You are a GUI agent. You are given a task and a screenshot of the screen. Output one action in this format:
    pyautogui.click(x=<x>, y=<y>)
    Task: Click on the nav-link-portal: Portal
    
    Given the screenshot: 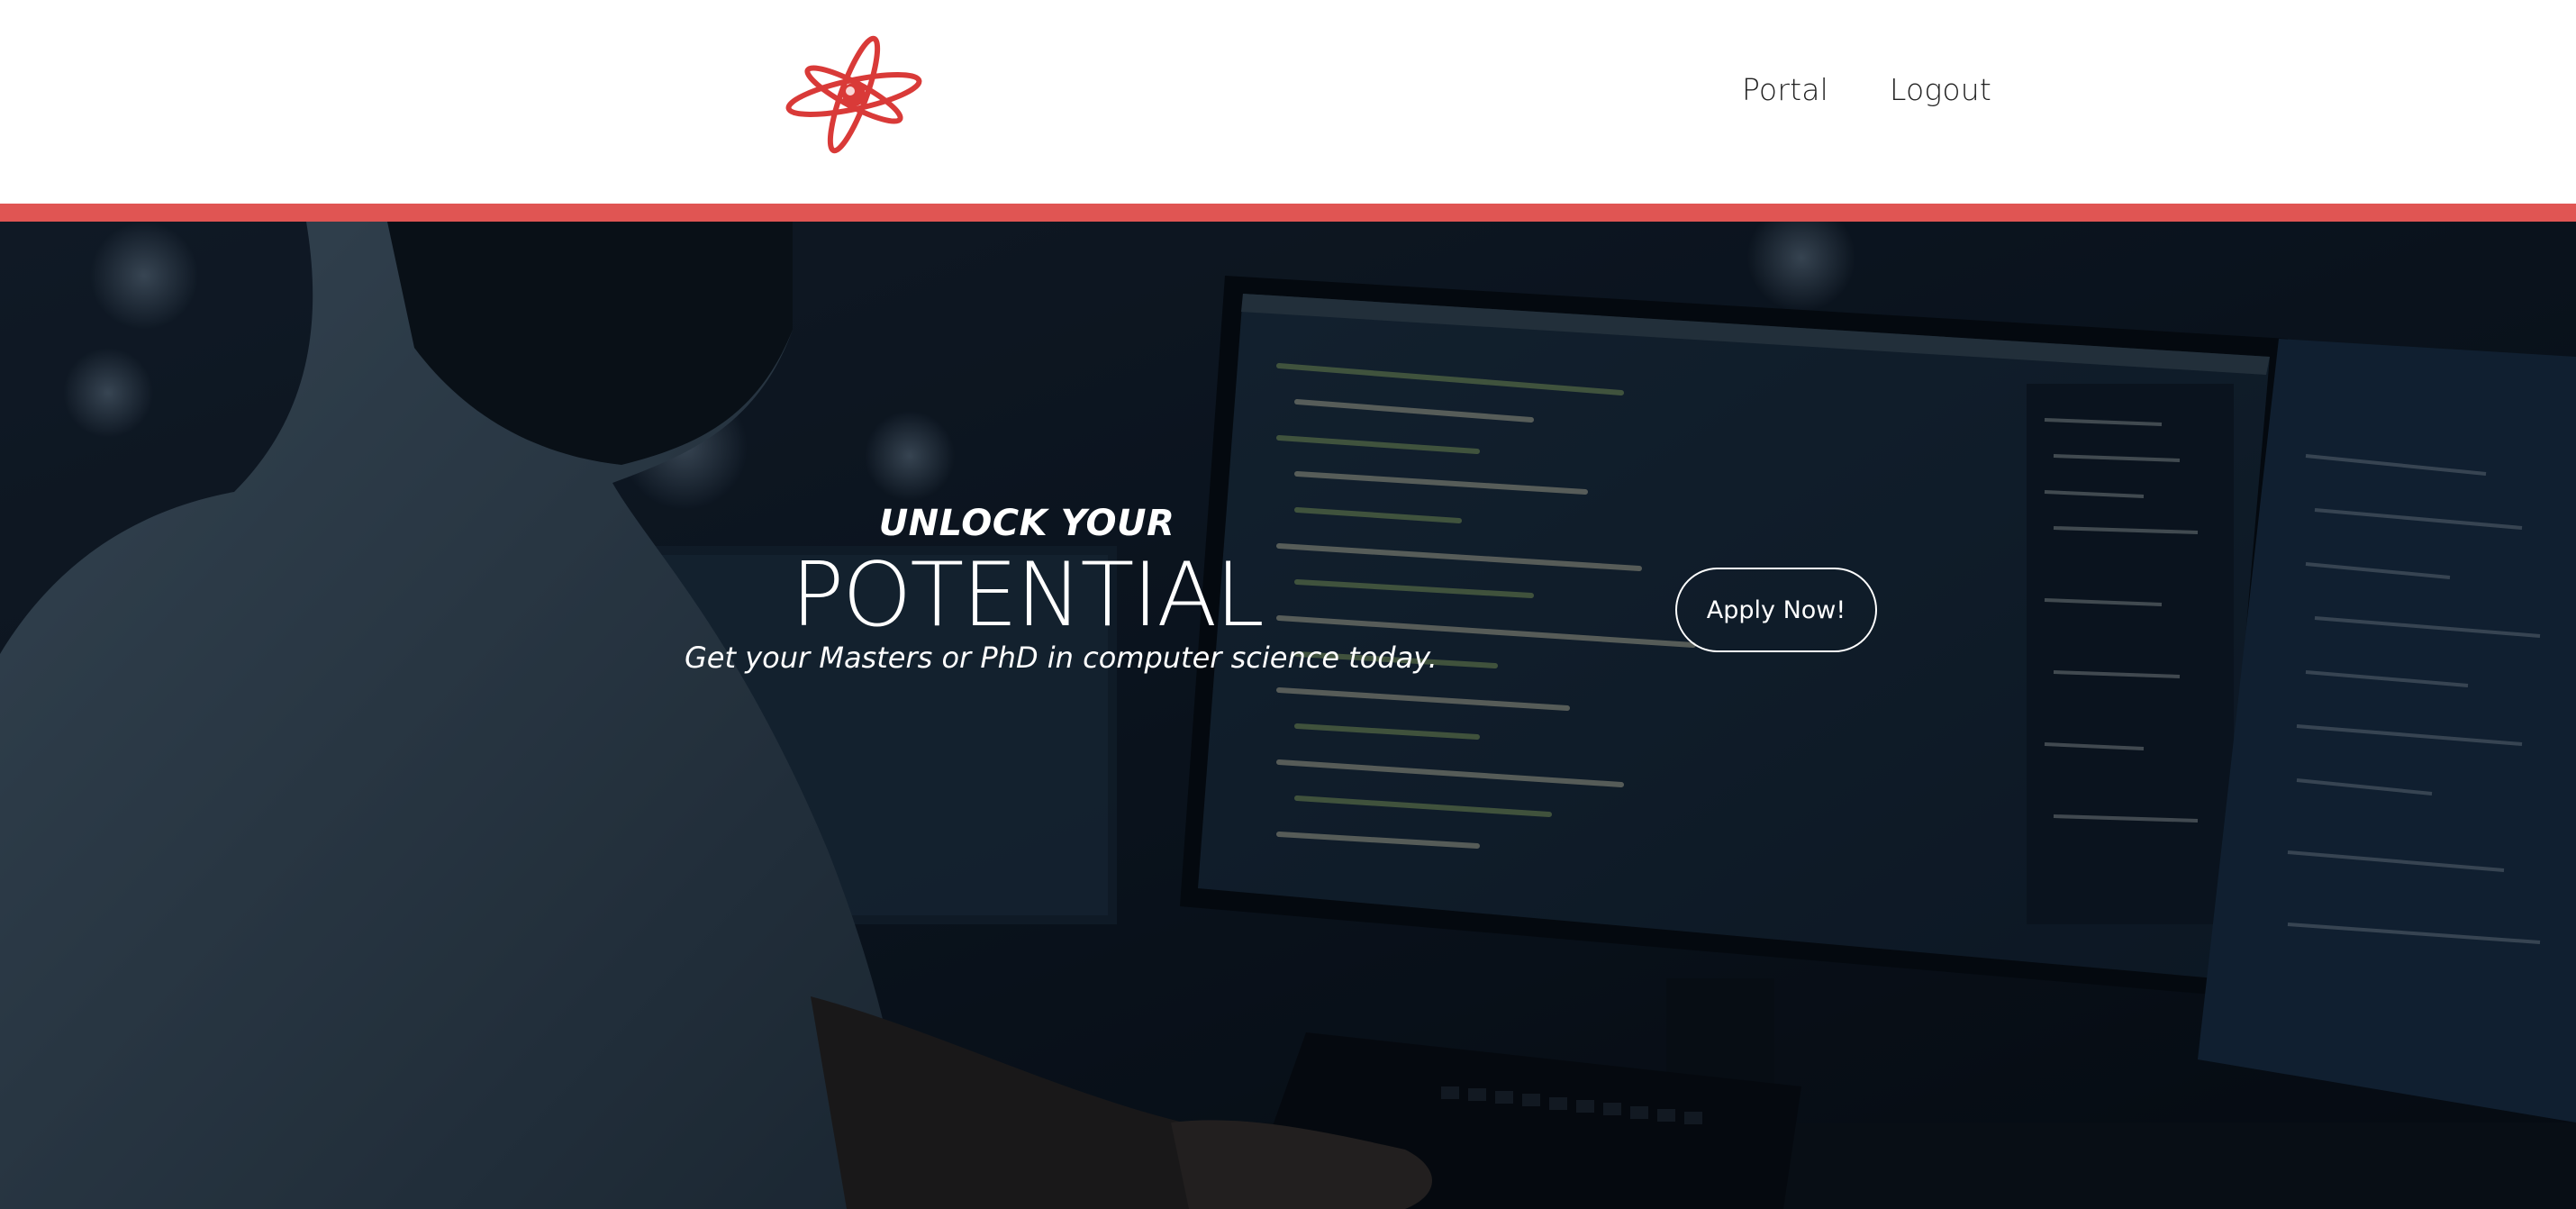 What is the action you would take?
    pyautogui.click(x=1785, y=89)
    